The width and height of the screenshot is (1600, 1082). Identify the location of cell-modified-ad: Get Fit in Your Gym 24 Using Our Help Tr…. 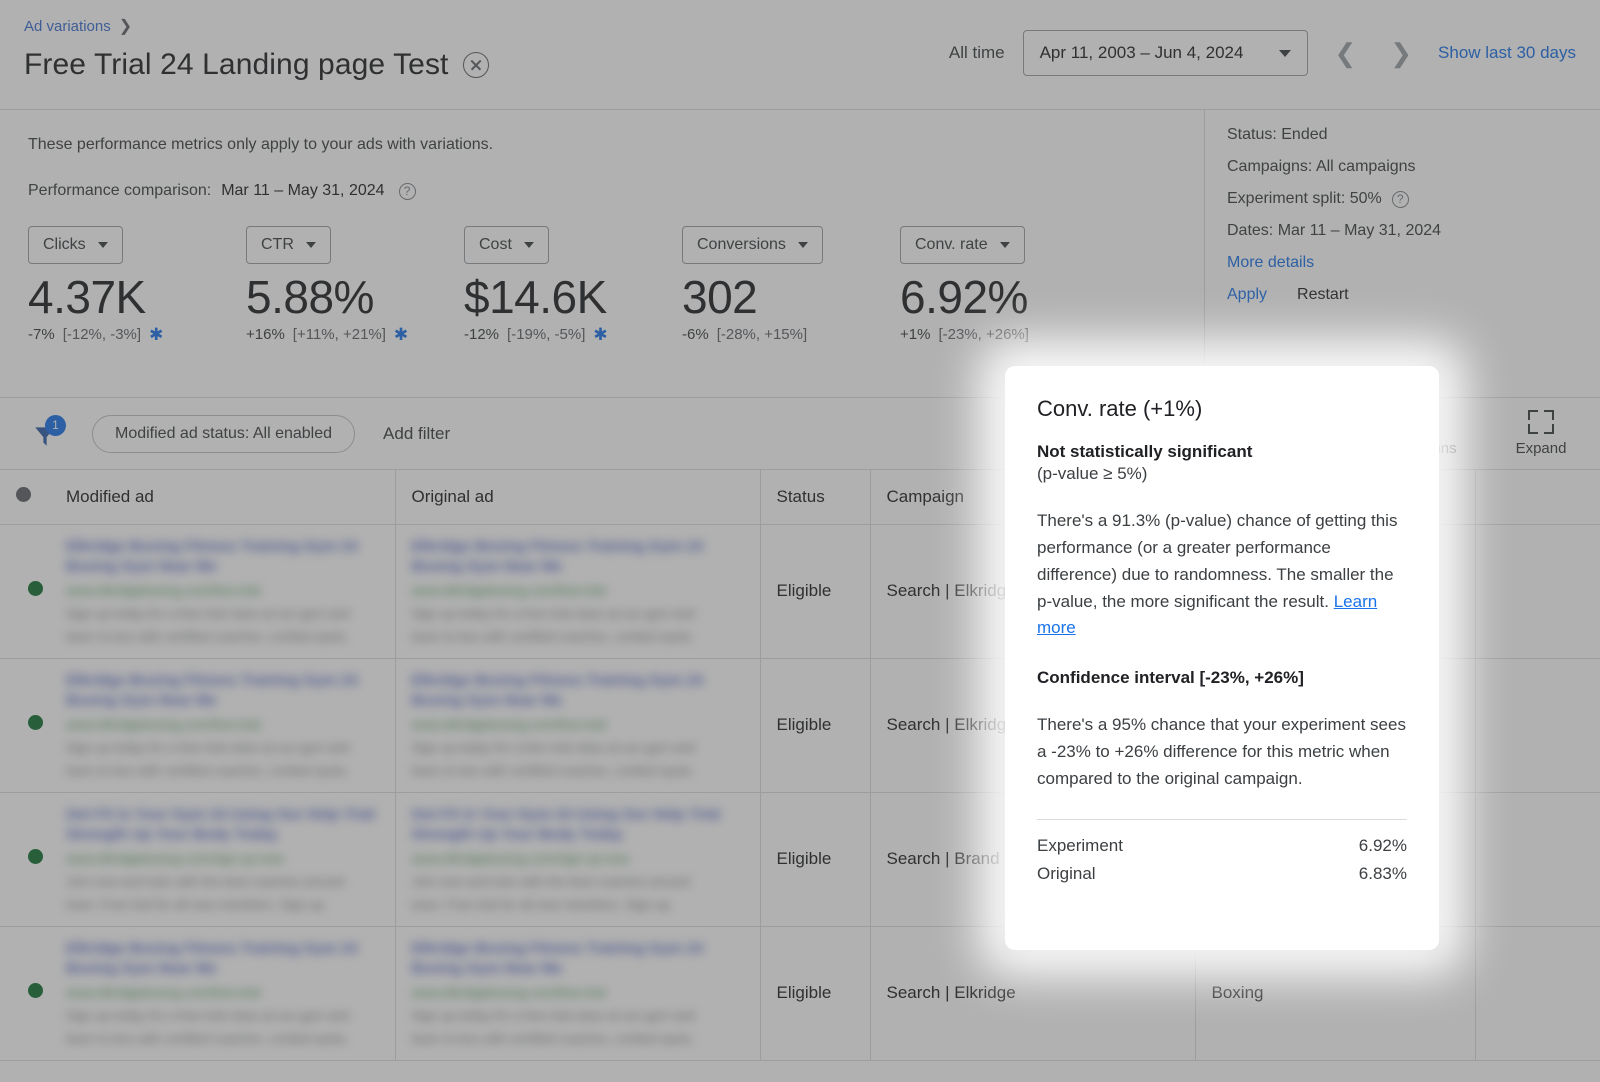
(223, 859).